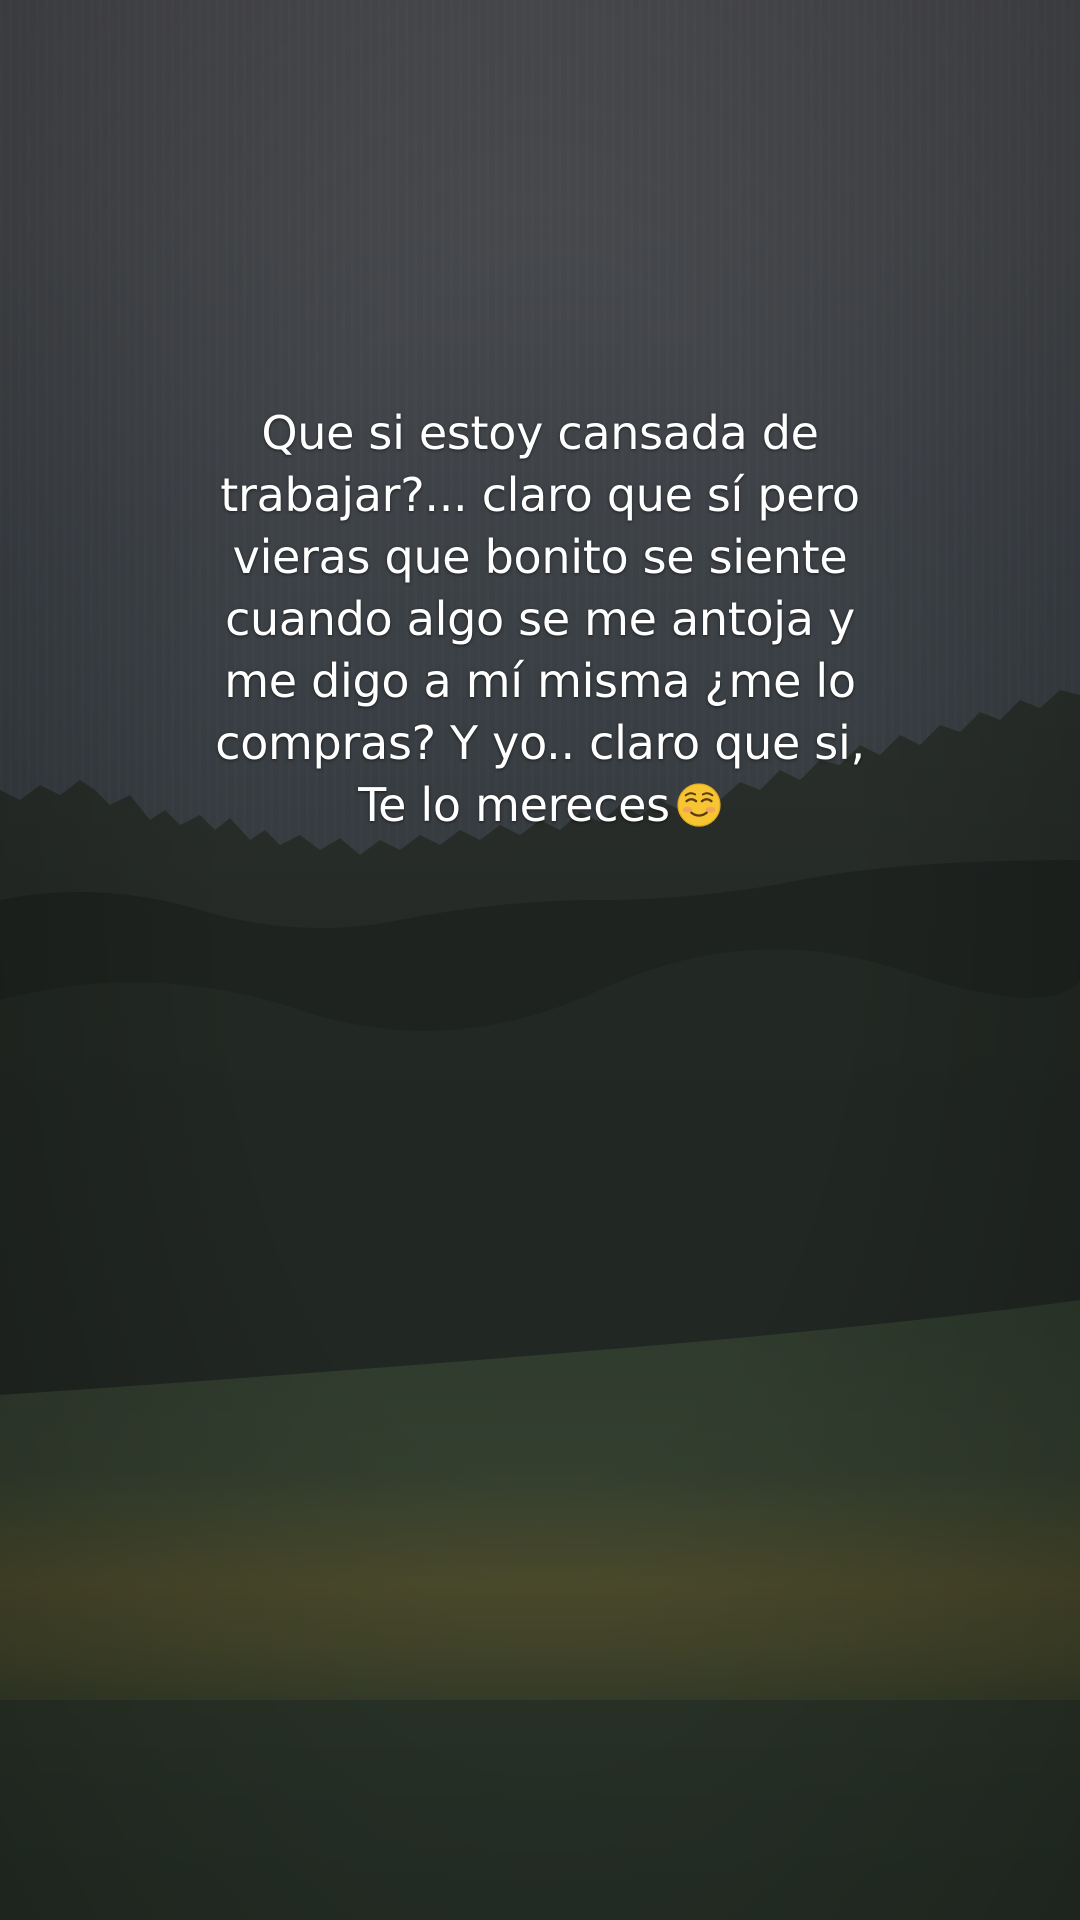 The image size is (1080, 1920). What do you see at coordinates (514, 805) in the screenshot?
I see `caption-line: Te lo mereces` at bounding box center [514, 805].